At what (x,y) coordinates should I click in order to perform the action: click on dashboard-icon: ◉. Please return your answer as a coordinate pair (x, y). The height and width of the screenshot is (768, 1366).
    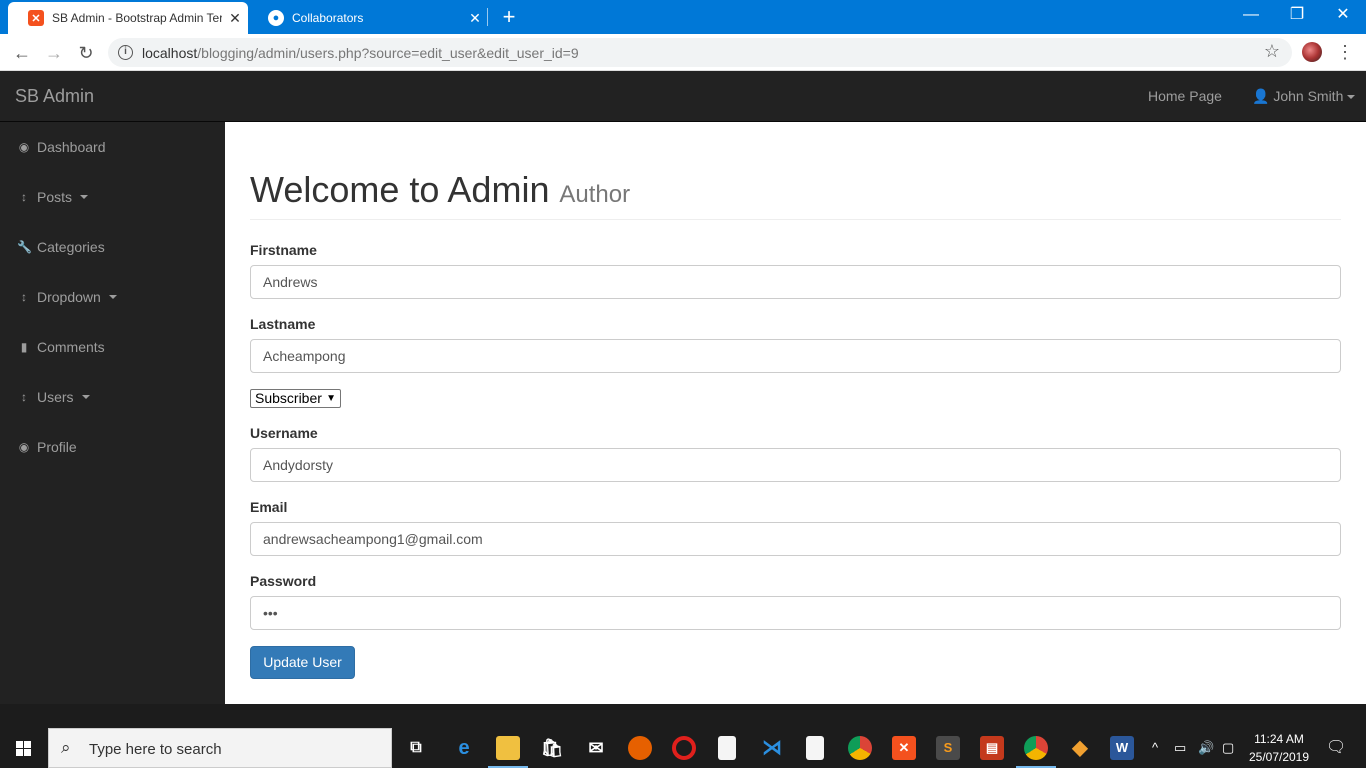
    Looking at the image, I should click on (24, 447).